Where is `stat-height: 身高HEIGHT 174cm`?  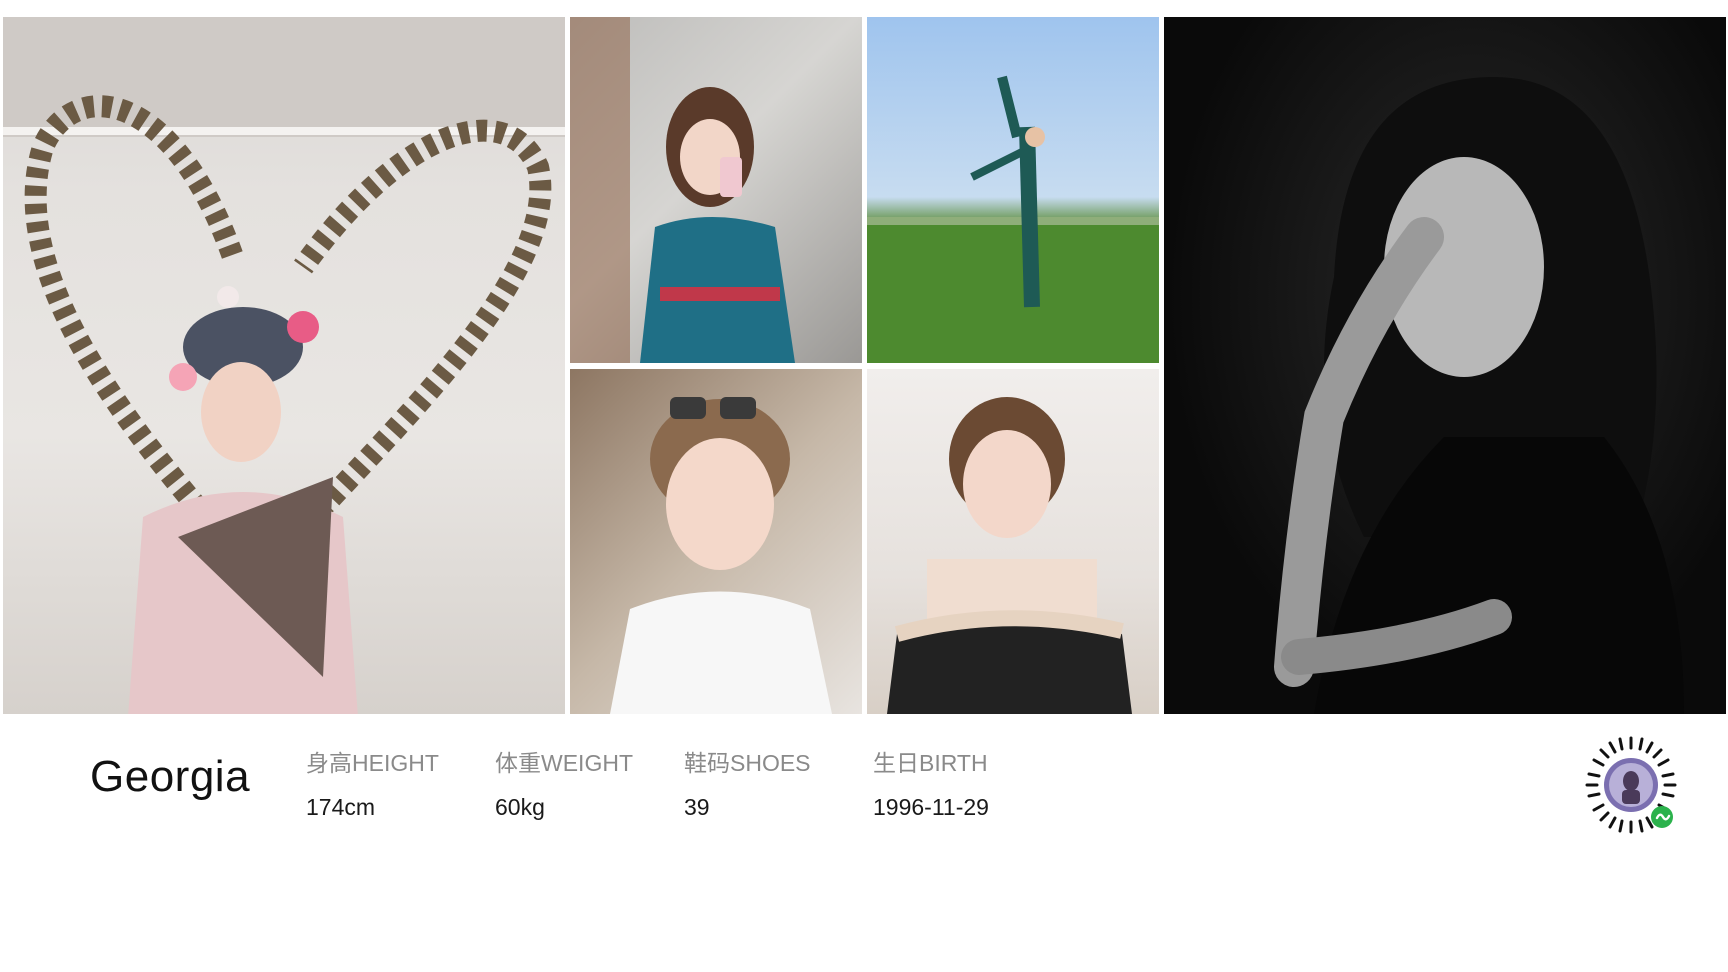
stat-height: 身高HEIGHT 174cm is located at coordinates (372, 782).